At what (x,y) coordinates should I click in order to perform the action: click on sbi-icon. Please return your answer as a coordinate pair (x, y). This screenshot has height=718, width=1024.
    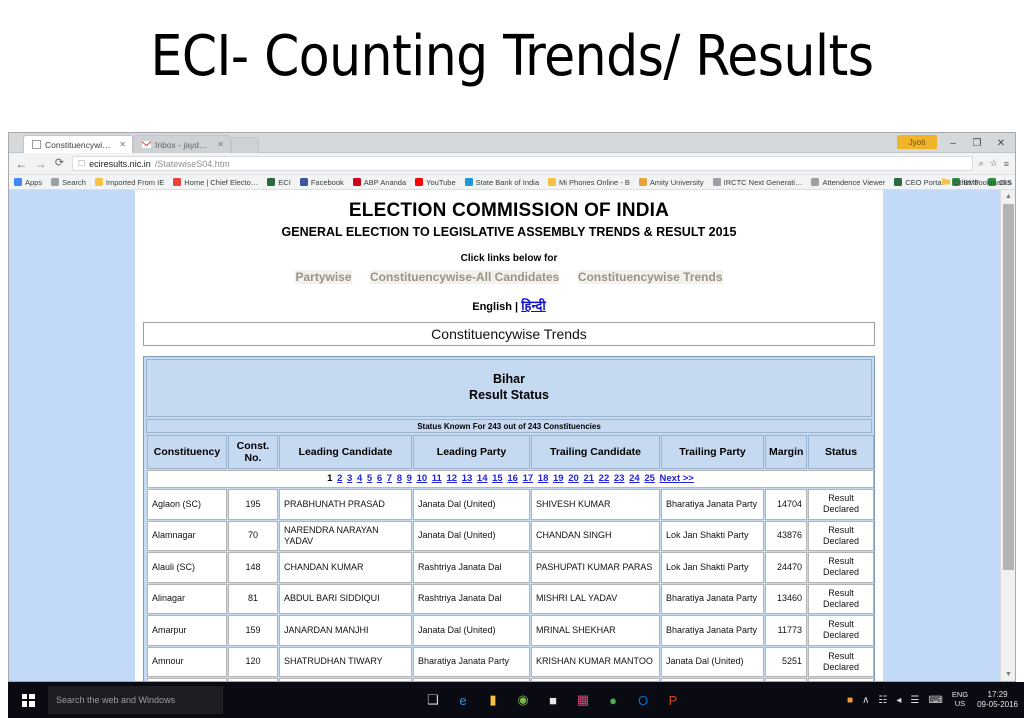
    Looking at the image, I should click on (468, 182).